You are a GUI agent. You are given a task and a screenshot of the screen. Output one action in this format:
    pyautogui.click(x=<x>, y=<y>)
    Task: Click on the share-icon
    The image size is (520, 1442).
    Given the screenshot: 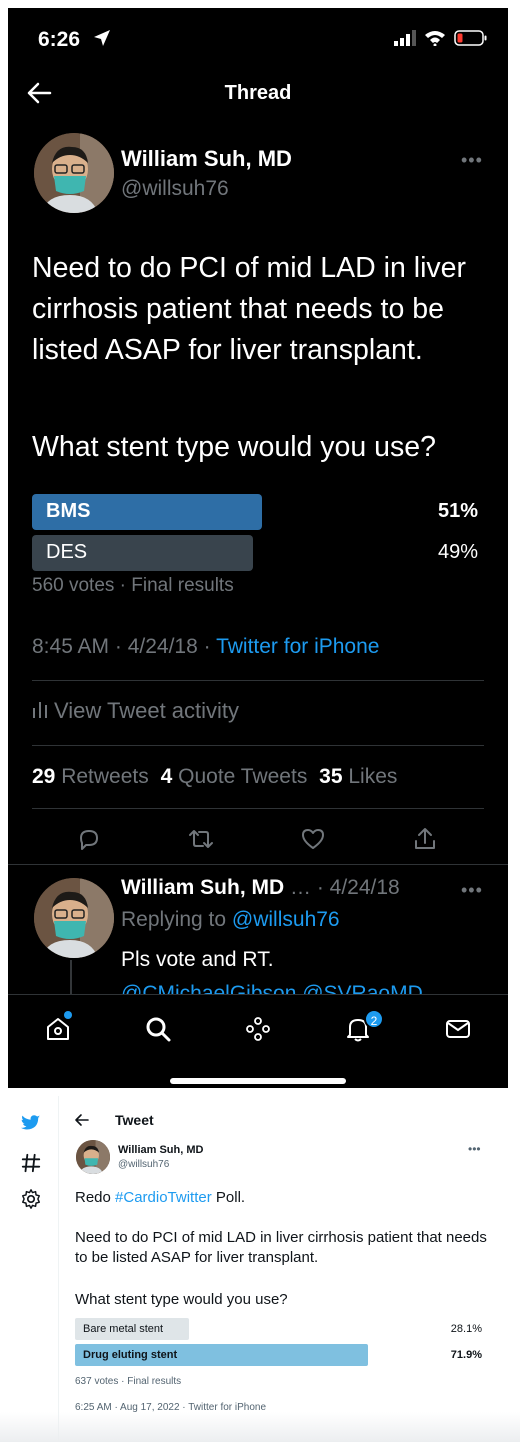 What is the action you would take?
    pyautogui.click(x=425, y=839)
    